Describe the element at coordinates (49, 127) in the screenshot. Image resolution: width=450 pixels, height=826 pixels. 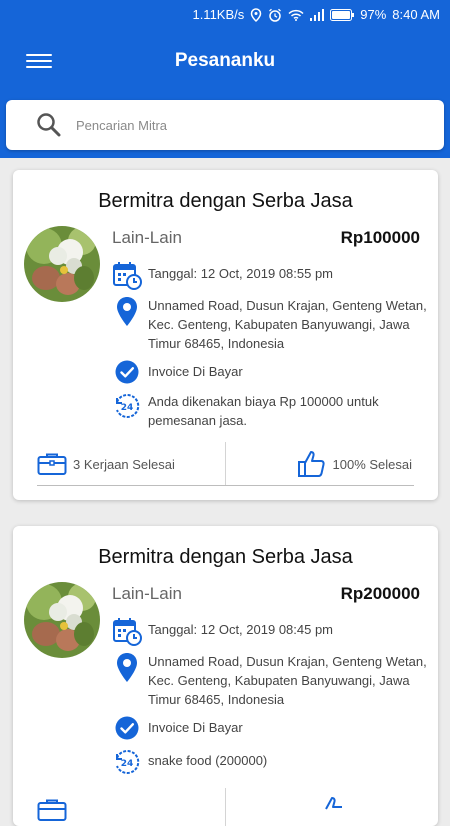
I see `search-icon` at that location.